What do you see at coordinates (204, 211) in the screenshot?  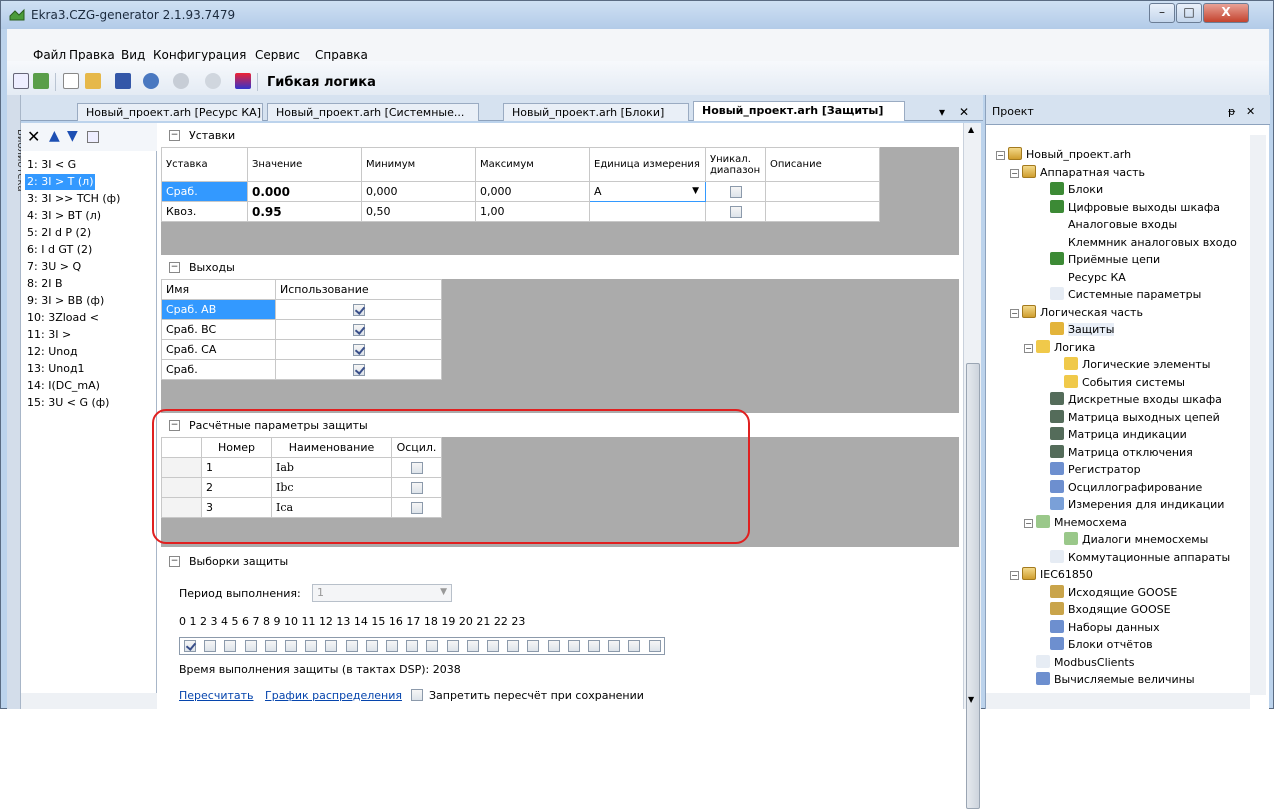 I see `setting-name: Квоз.` at bounding box center [204, 211].